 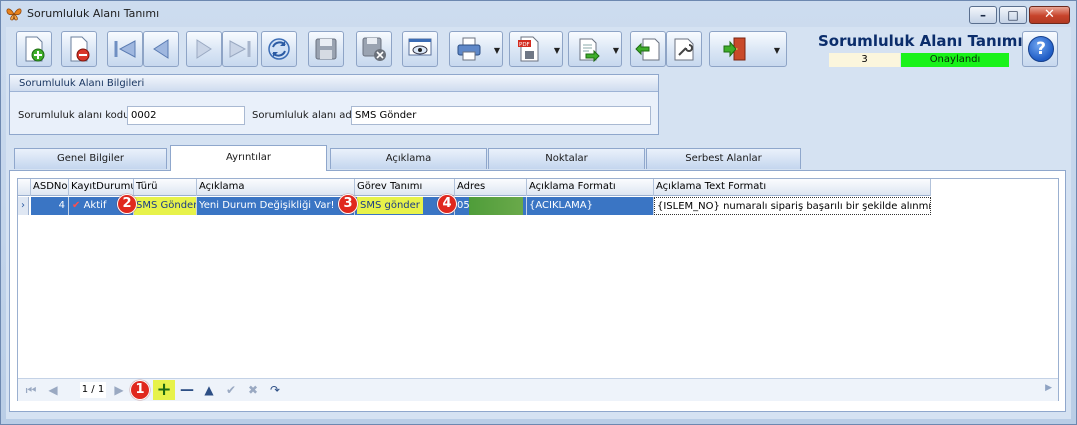 I want to click on help-icon: ?, so click(x=1041, y=49).